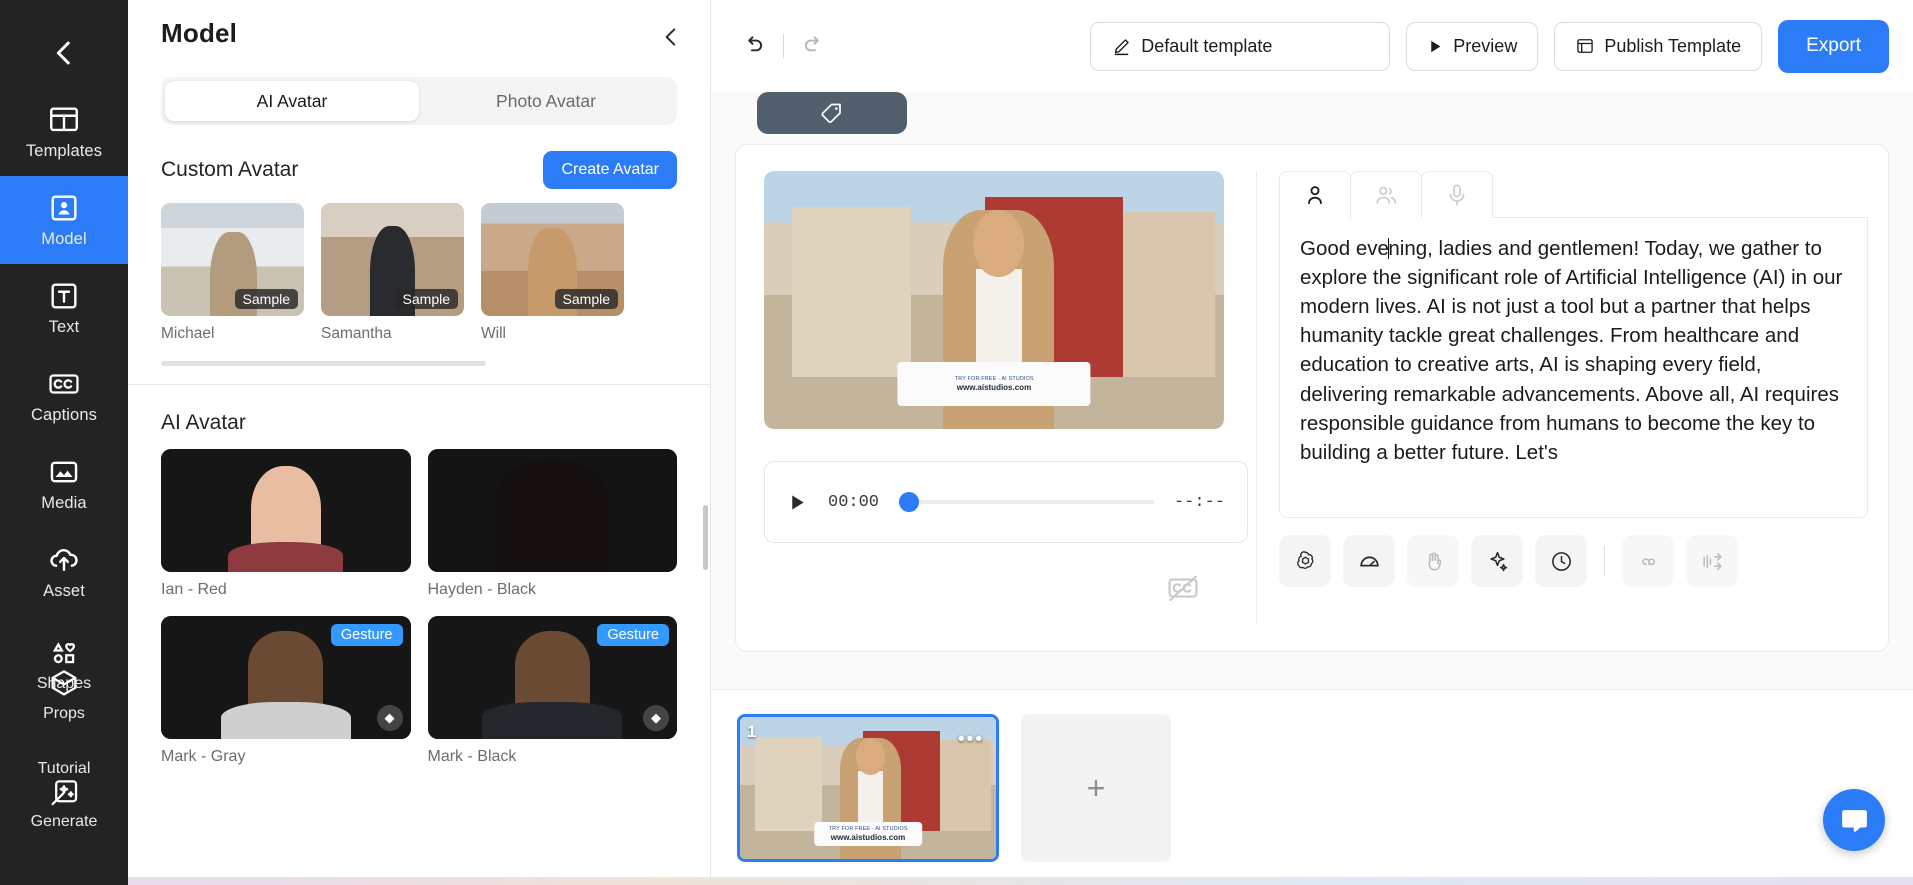  I want to click on tab-voice-recording, so click(1457, 194).